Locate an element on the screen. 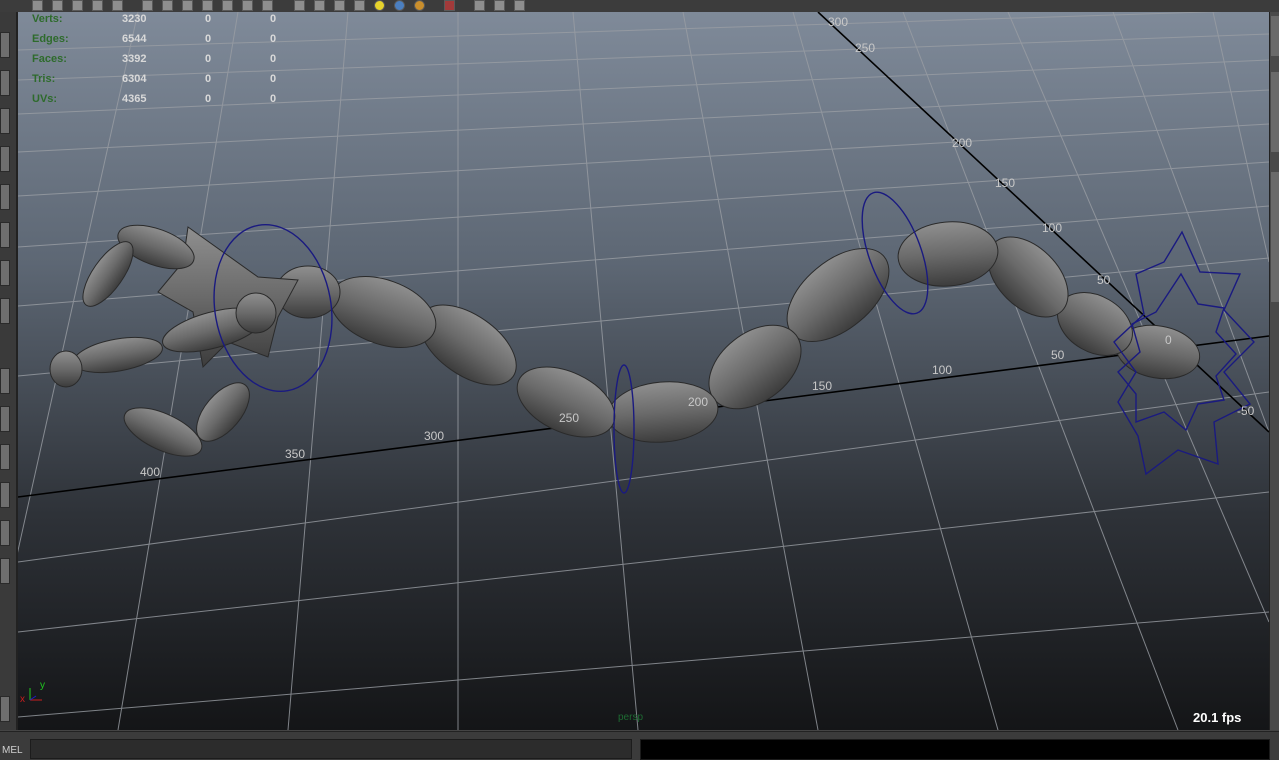 The height and width of the screenshot is (760, 1279). hud-row-faces: Faces: 3392 0 0 is located at coordinates (172, 61).